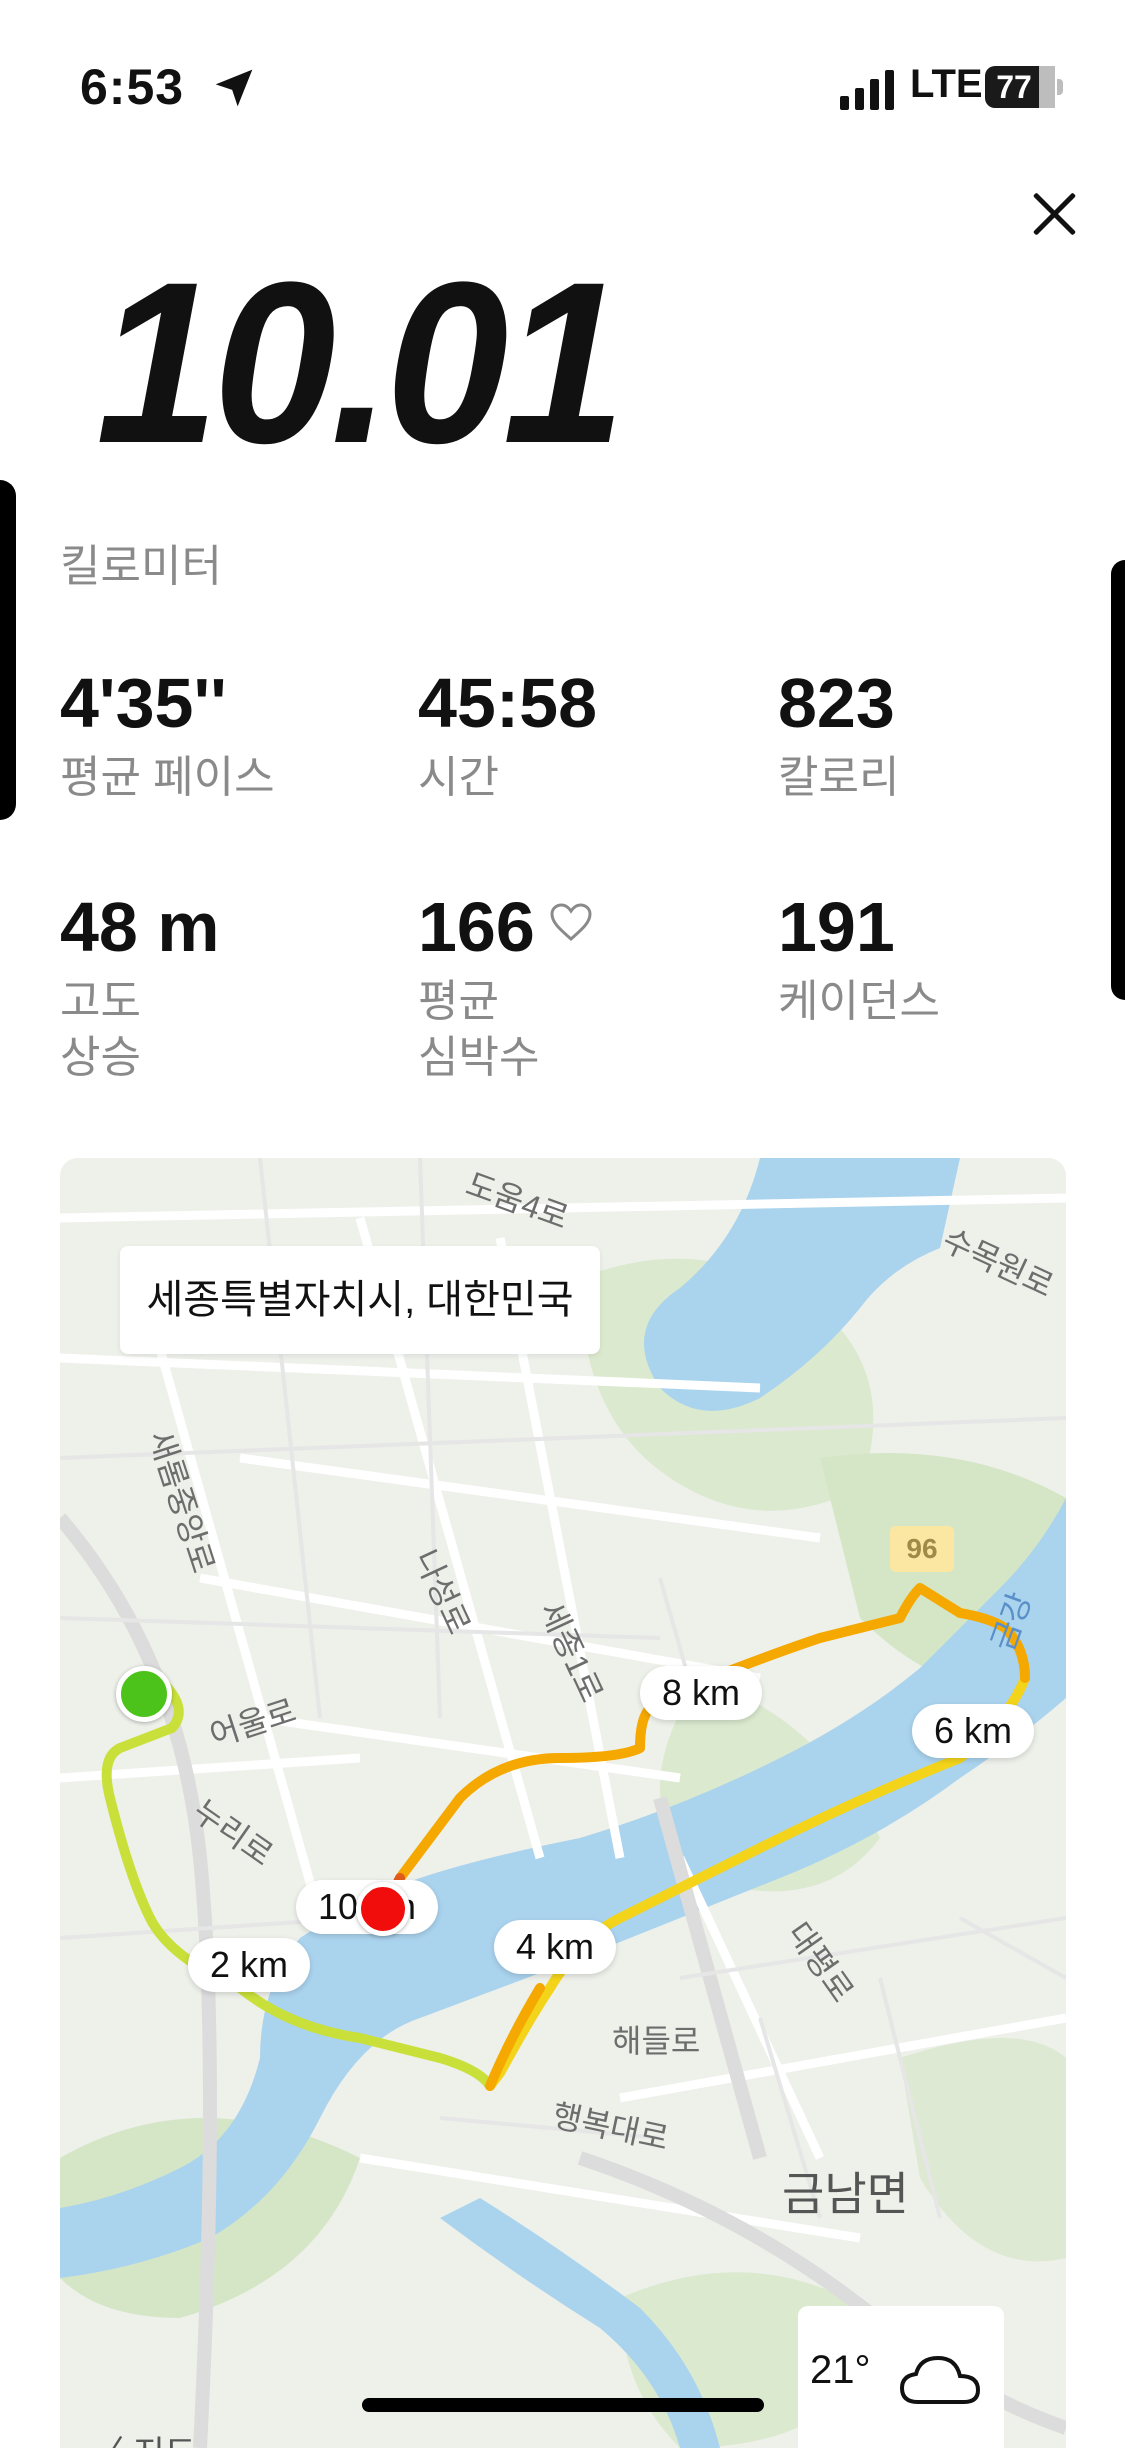 The height and width of the screenshot is (2448, 1125). Describe the element at coordinates (562, 85) in the screenshot. I see `status-bar: 6:53 LTE 77` at that location.